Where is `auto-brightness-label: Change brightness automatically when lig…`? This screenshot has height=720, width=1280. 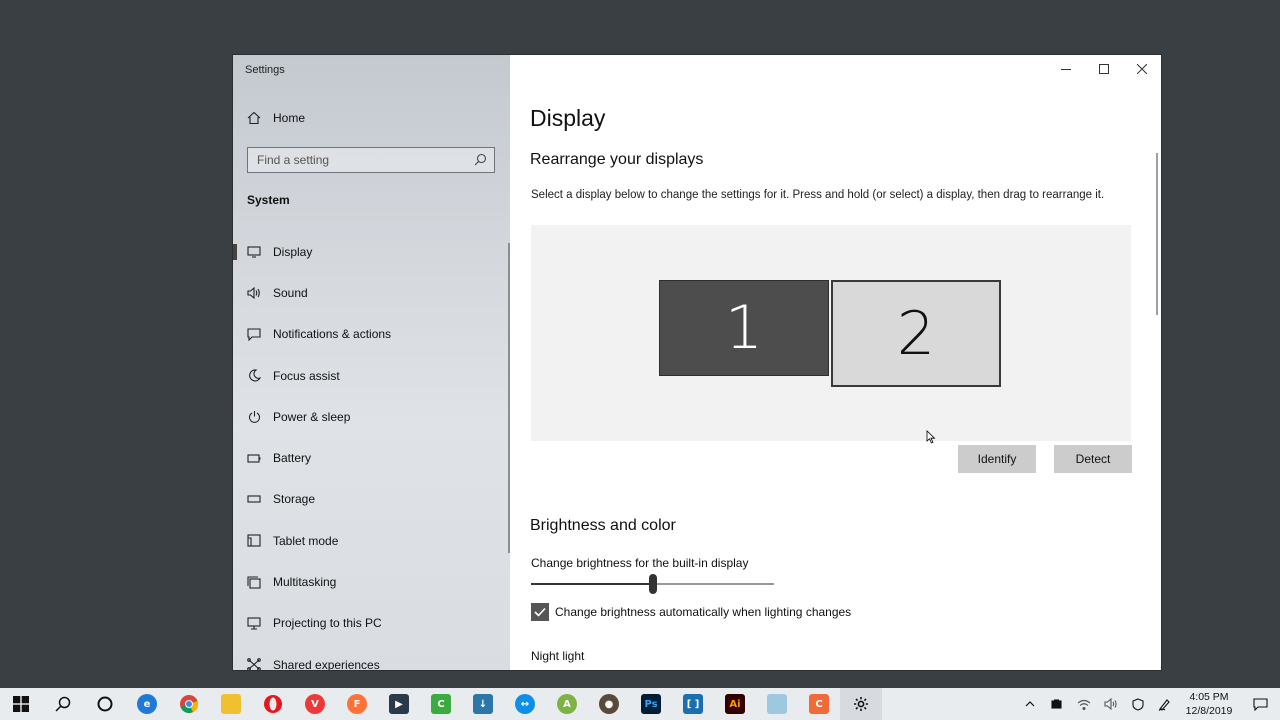
auto-brightness-label: Change brightness automatically when lig… is located at coordinates (703, 612).